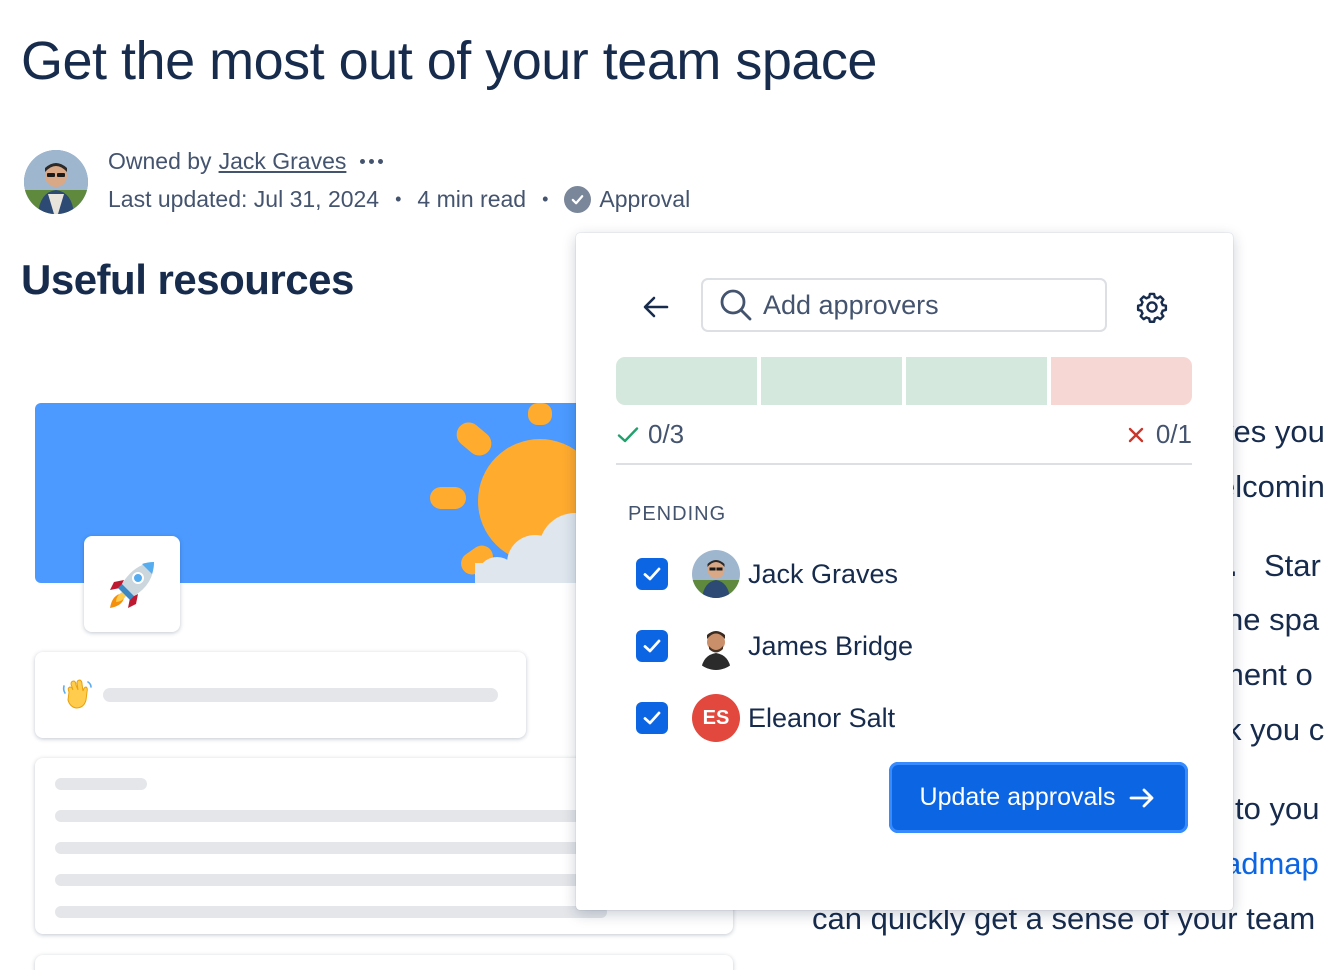  What do you see at coordinates (1271, 864) in the screenshot?
I see `roadmap-link-fragment: admap` at bounding box center [1271, 864].